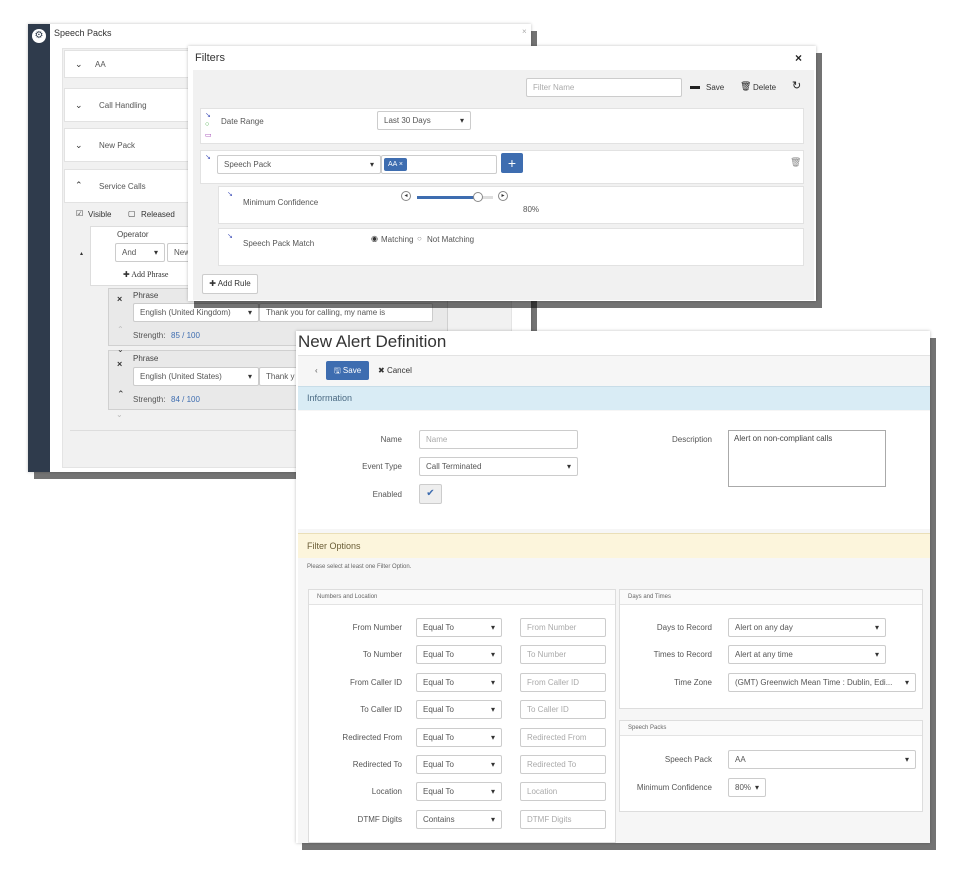  What do you see at coordinates (133, 234) in the screenshot?
I see `operator-label: Operator` at bounding box center [133, 234].